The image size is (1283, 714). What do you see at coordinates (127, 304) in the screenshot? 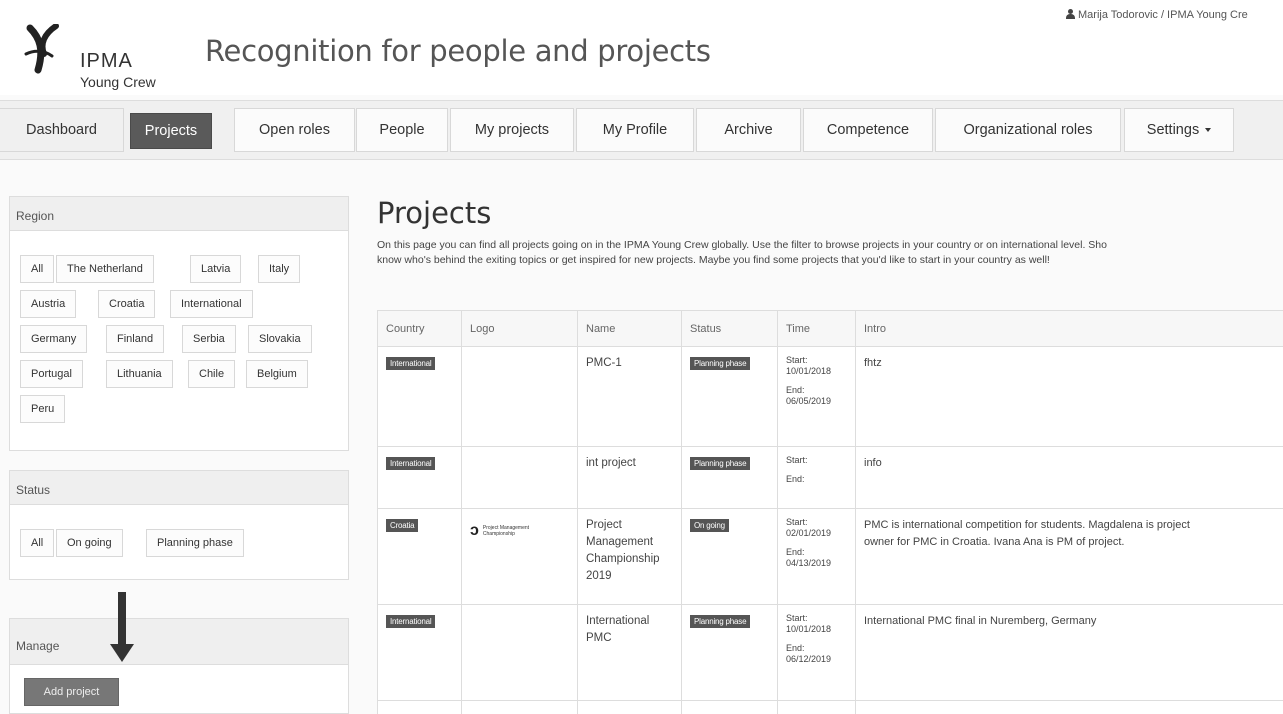
I see `region-chip-croatia: Croatia` at bounding box center [127, 304].